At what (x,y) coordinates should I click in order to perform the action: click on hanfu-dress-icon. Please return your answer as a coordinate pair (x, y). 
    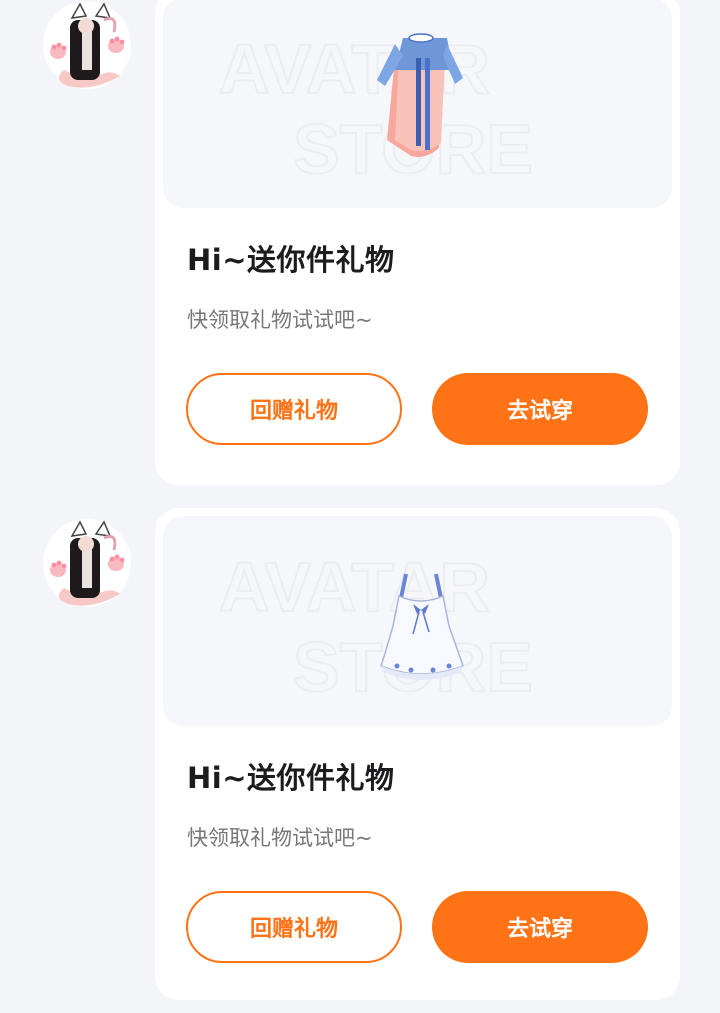
    Looking at the image, I should click on (417, 104).